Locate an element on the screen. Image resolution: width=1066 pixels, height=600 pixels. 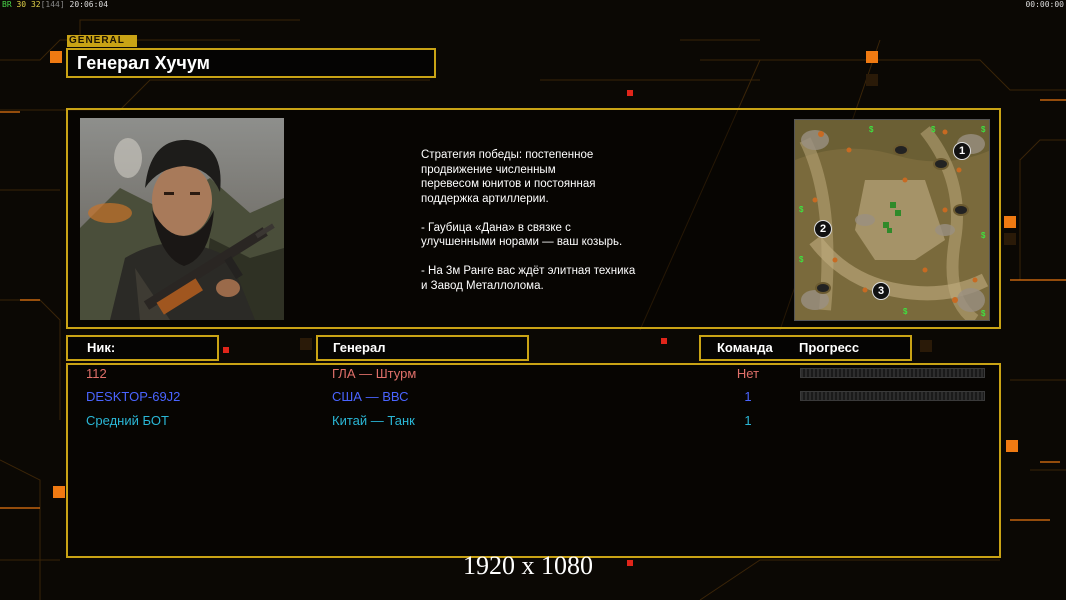
hud-tag: BR is located at coordinates (7, 4).